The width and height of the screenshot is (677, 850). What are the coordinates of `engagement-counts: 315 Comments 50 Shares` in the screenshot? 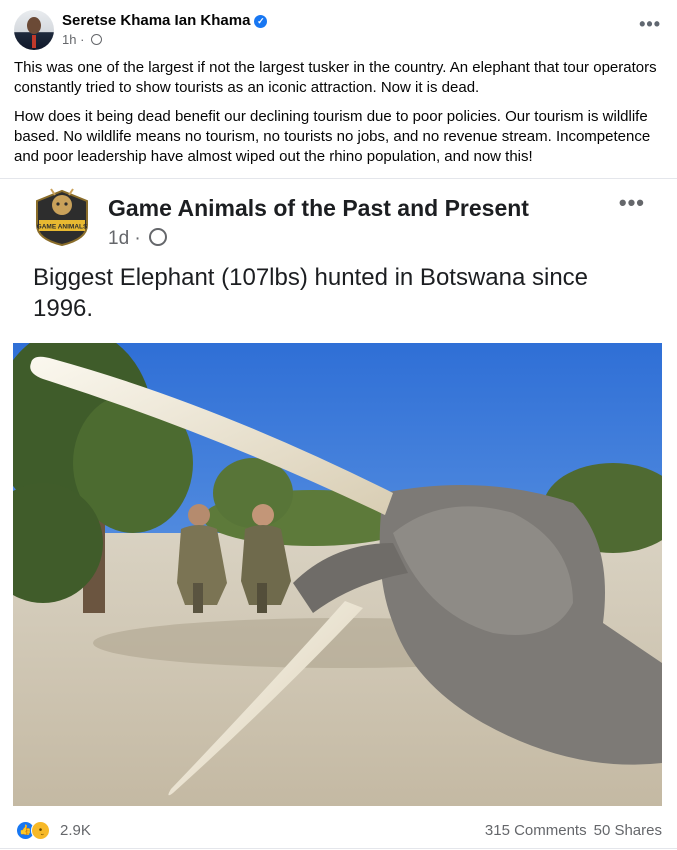 It's located at (570, 830).